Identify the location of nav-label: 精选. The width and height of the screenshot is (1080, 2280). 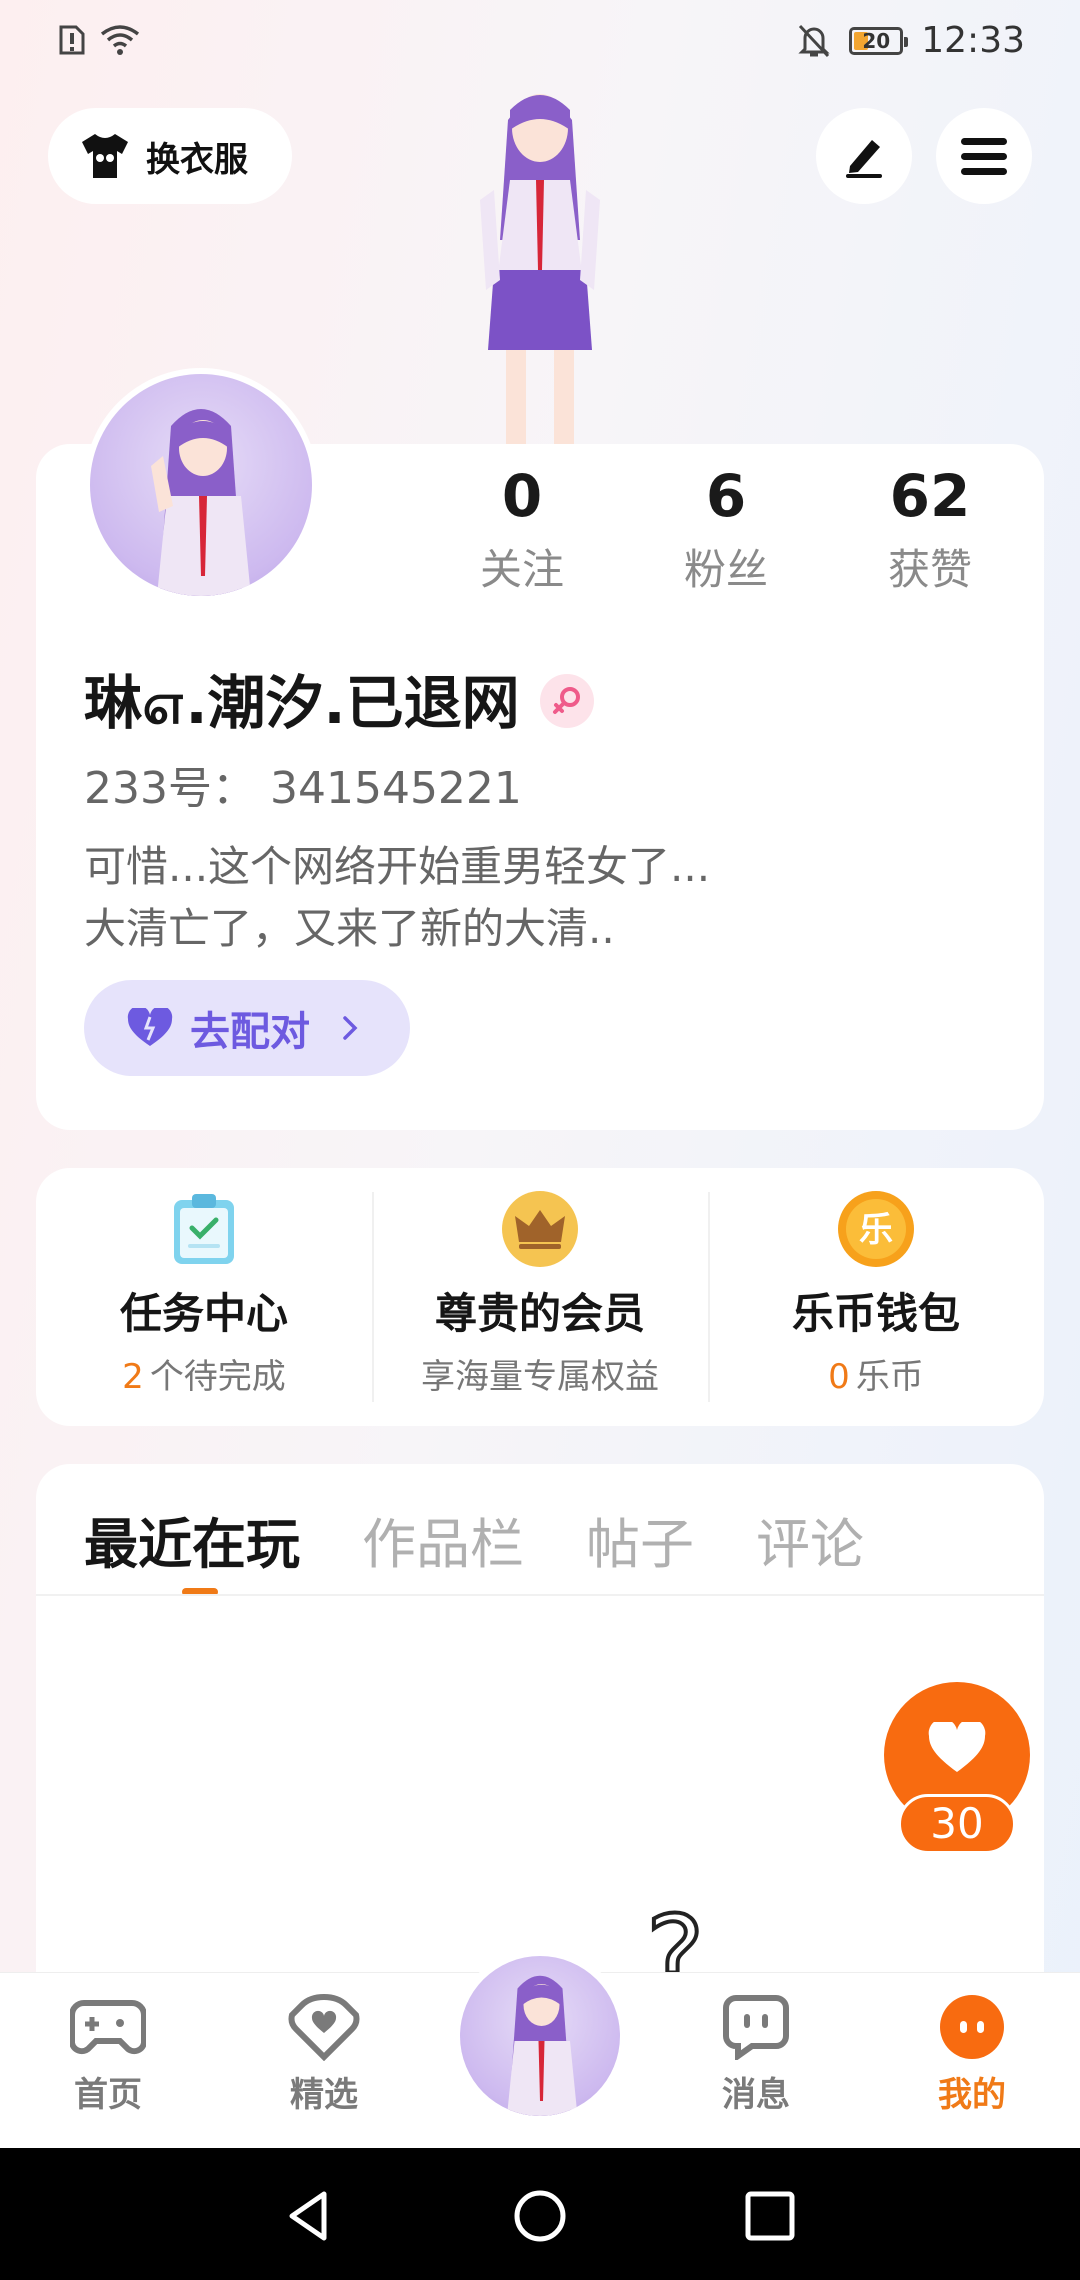
(324, 2095).